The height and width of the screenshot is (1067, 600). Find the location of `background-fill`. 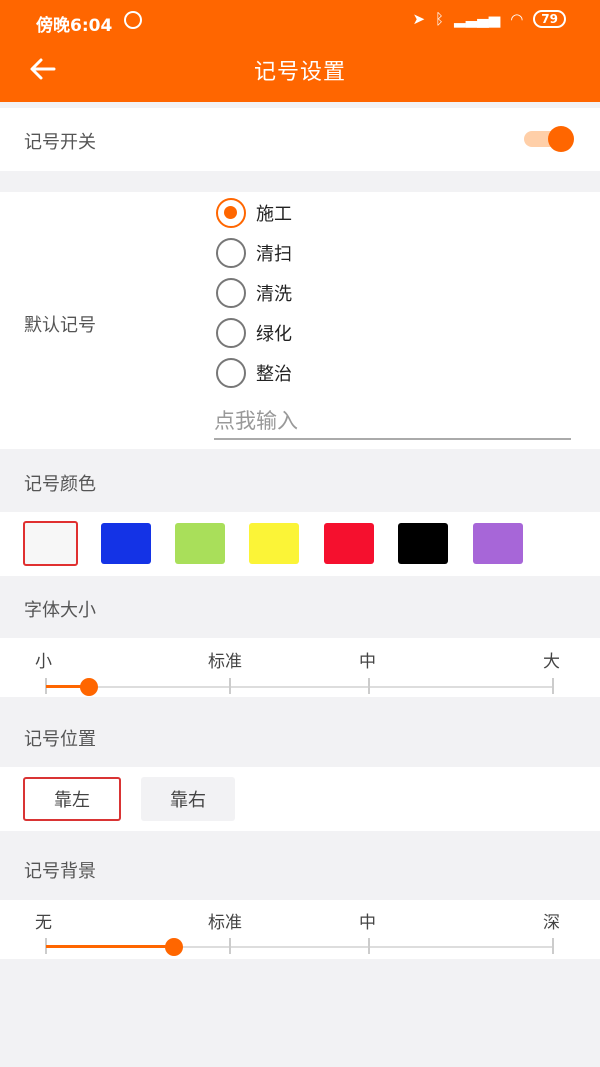

background-fill is located at coordinates (110, 946).